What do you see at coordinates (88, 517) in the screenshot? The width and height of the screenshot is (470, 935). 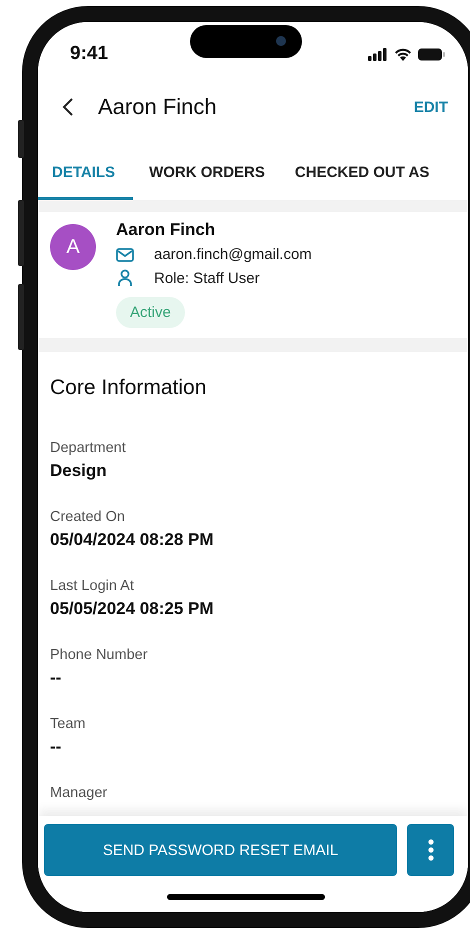 I see `field-label: Created On` at bounding box center [88, 517].